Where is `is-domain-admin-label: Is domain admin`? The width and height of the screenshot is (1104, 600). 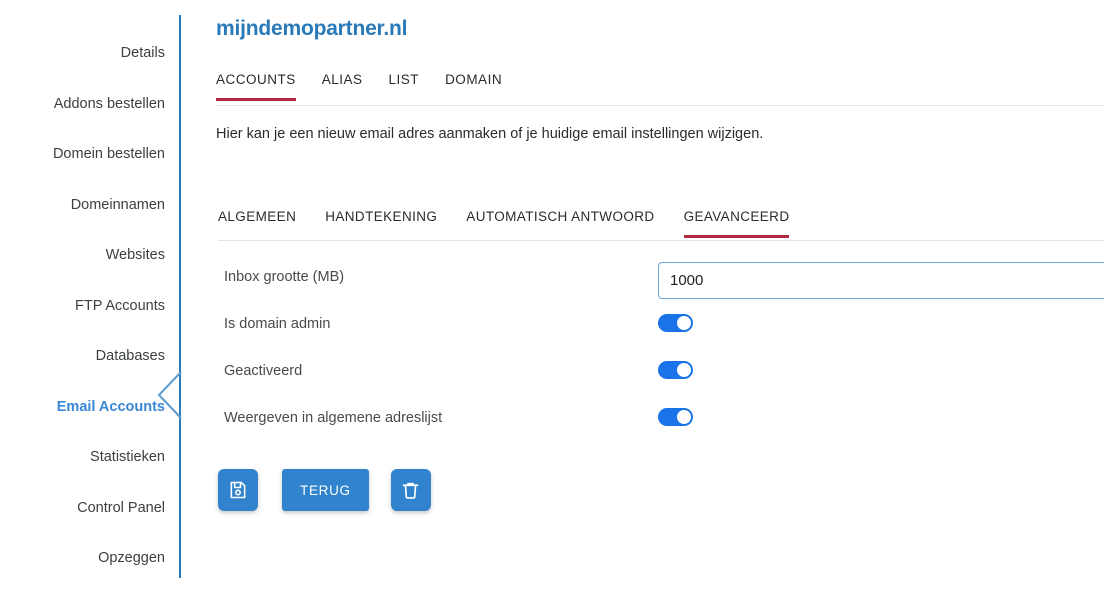
is-domain-admin-label: Is domain admin is located at coordinates (277, 324).